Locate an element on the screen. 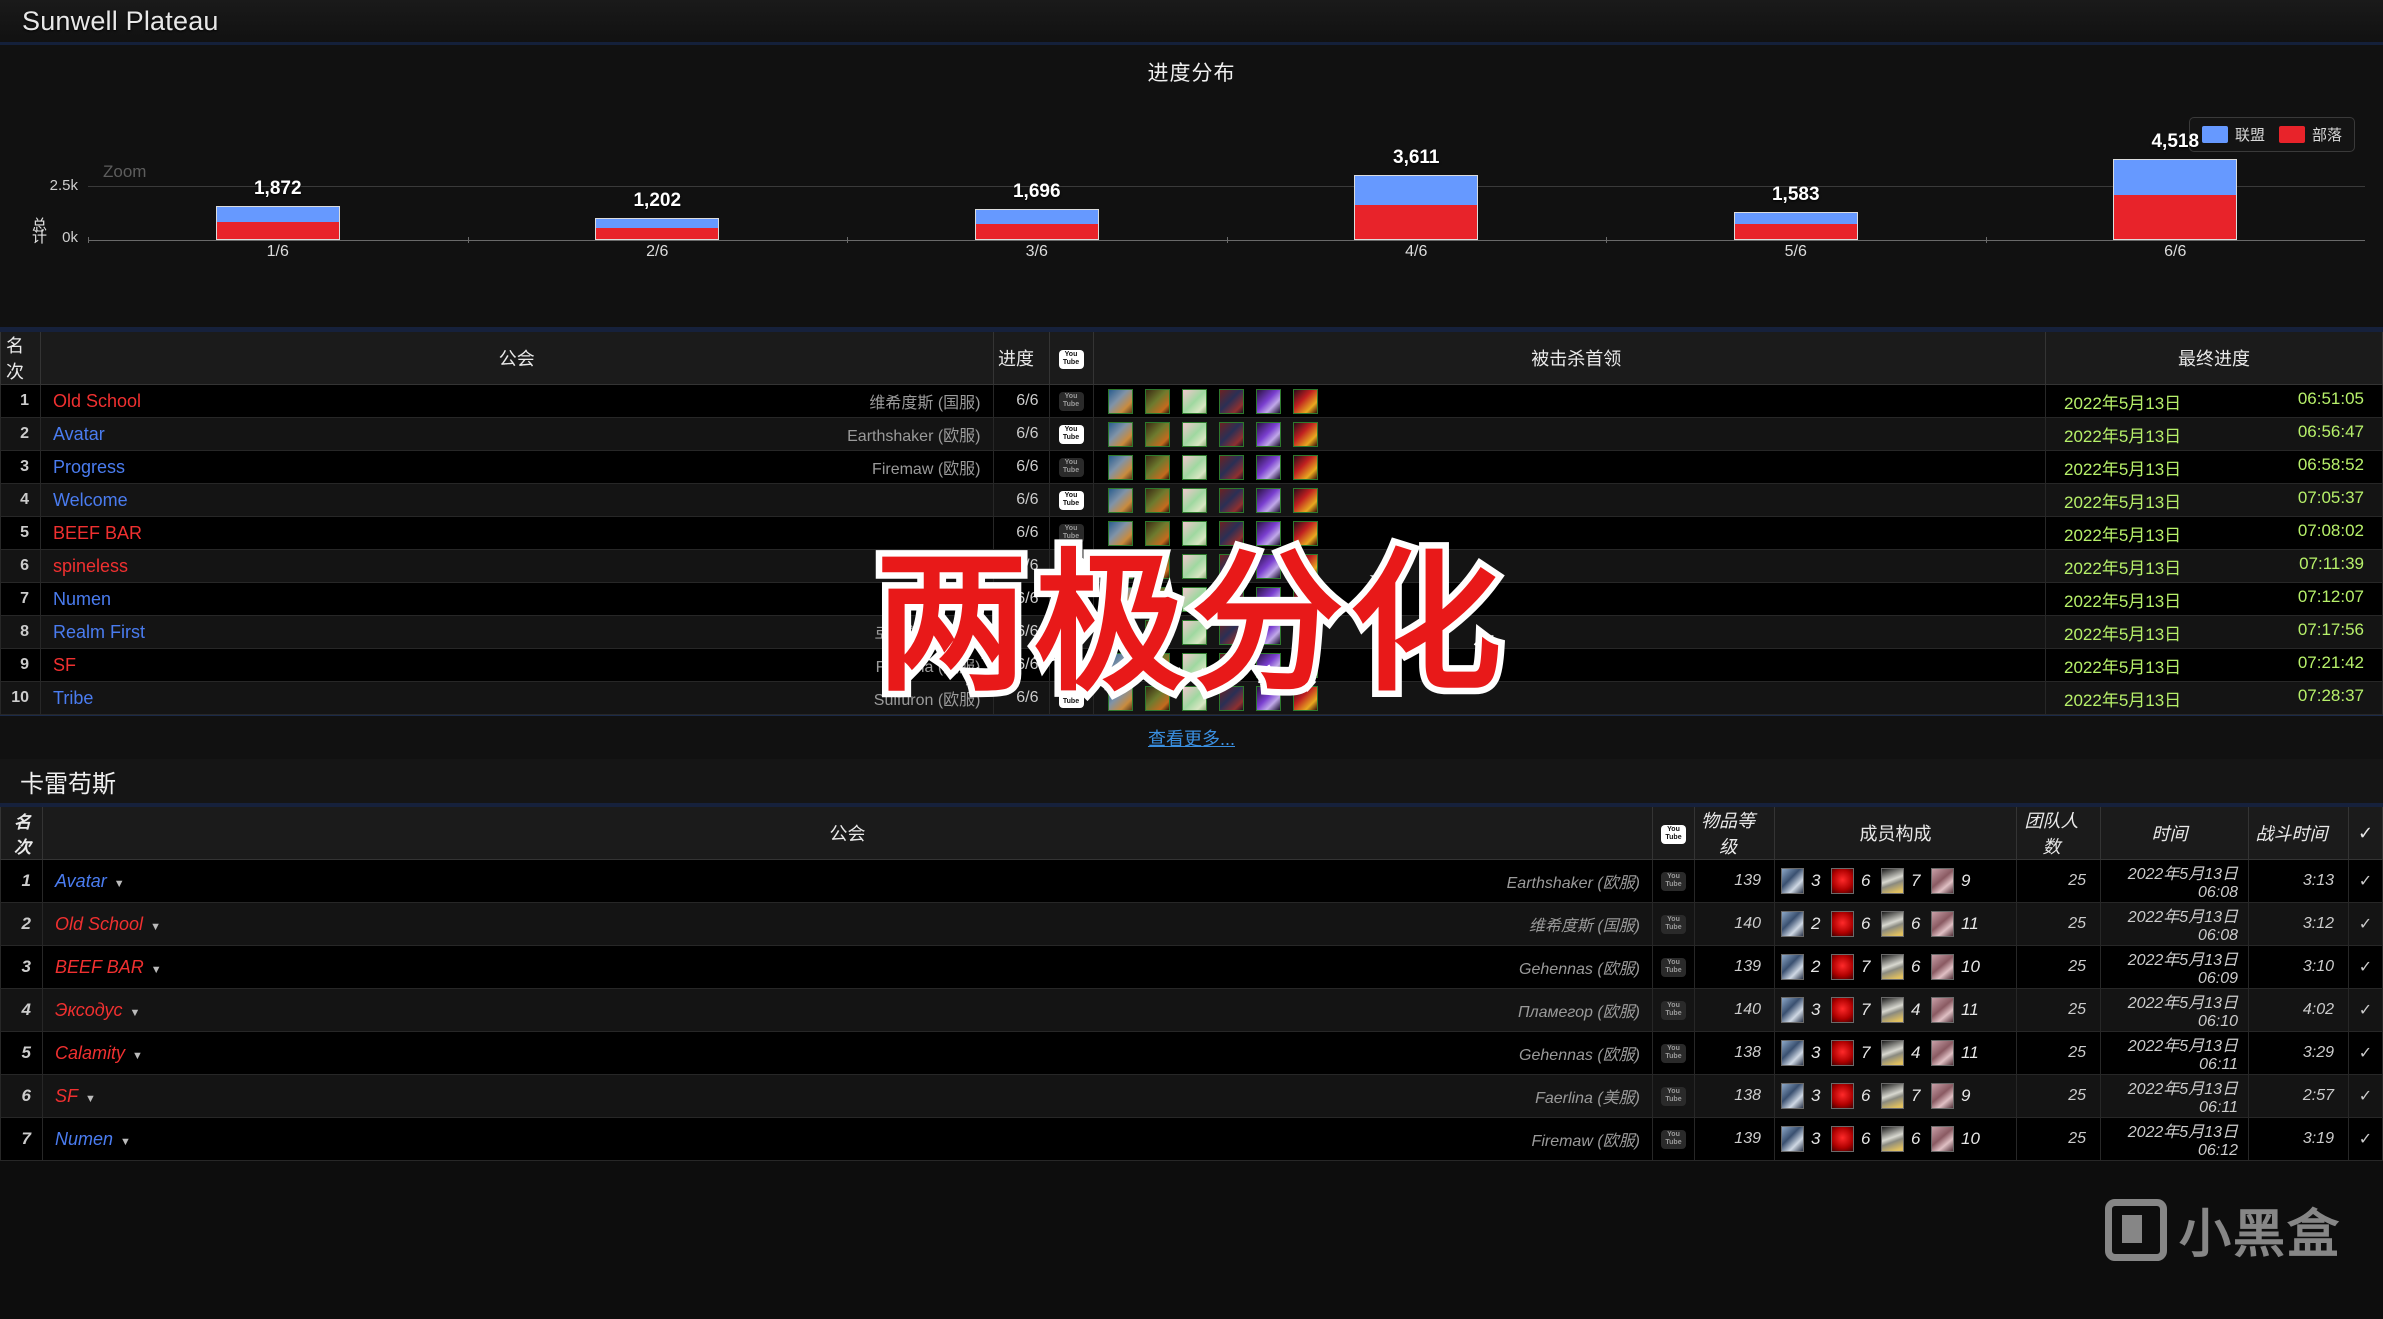 The width and height of the screenshot is (2383, 1319). th2-check: ✓ is located at coordinates (2365, 833).